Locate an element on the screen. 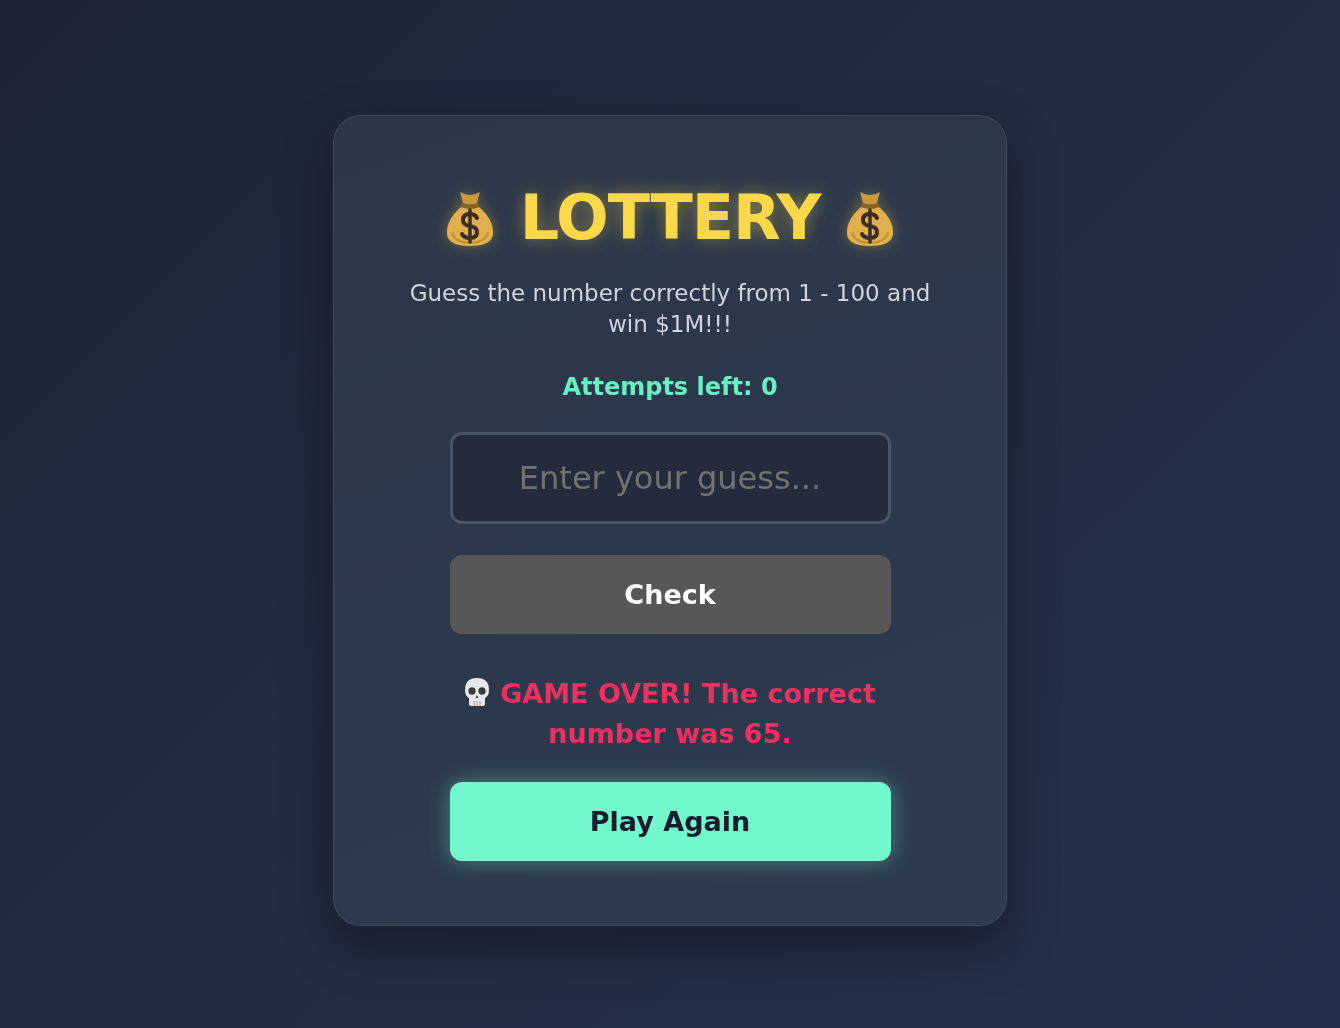 This screenshot has width=1340, height=1028. skull-icon is located at coordinates (477, 692).